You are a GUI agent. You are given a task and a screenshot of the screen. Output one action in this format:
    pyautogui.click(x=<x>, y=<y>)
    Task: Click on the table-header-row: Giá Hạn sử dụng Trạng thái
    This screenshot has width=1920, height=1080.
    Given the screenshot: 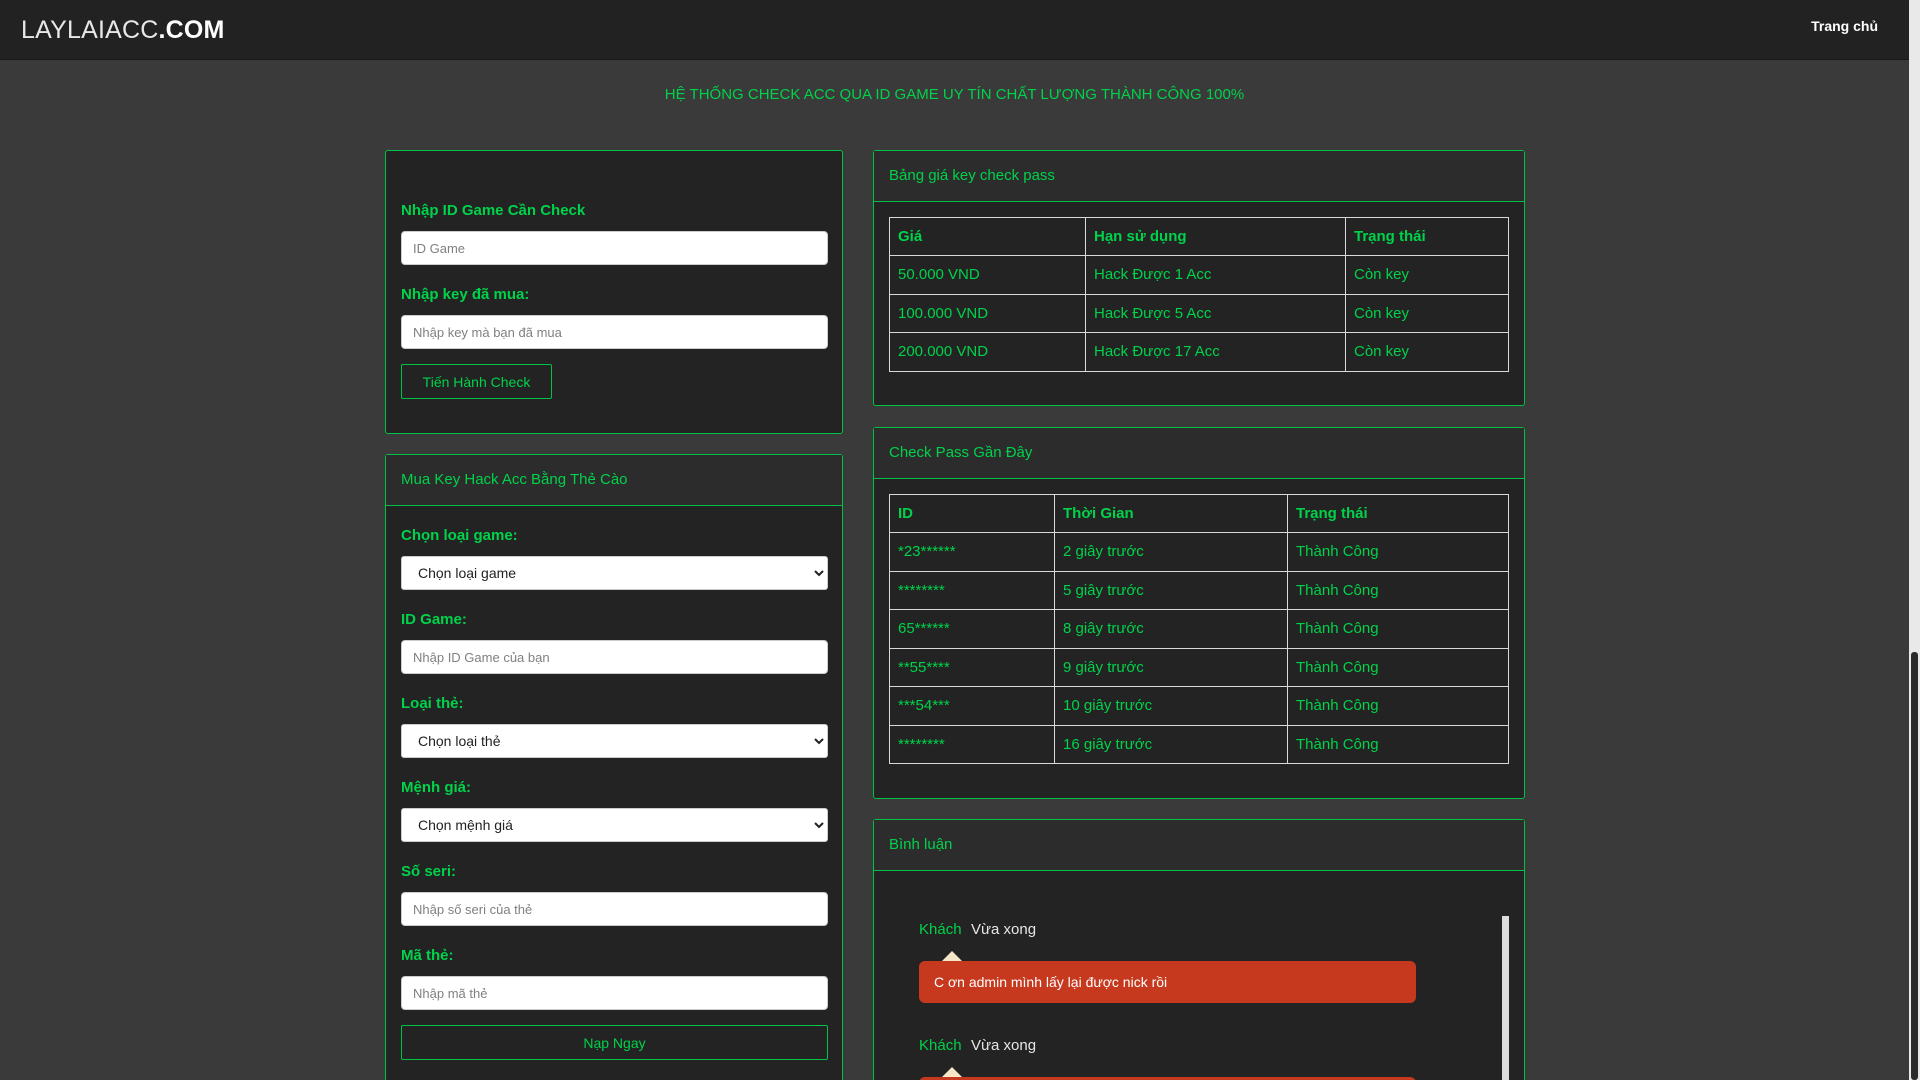 What is the action you would take?
    pyautogui.click(x=1199, y=236)
    